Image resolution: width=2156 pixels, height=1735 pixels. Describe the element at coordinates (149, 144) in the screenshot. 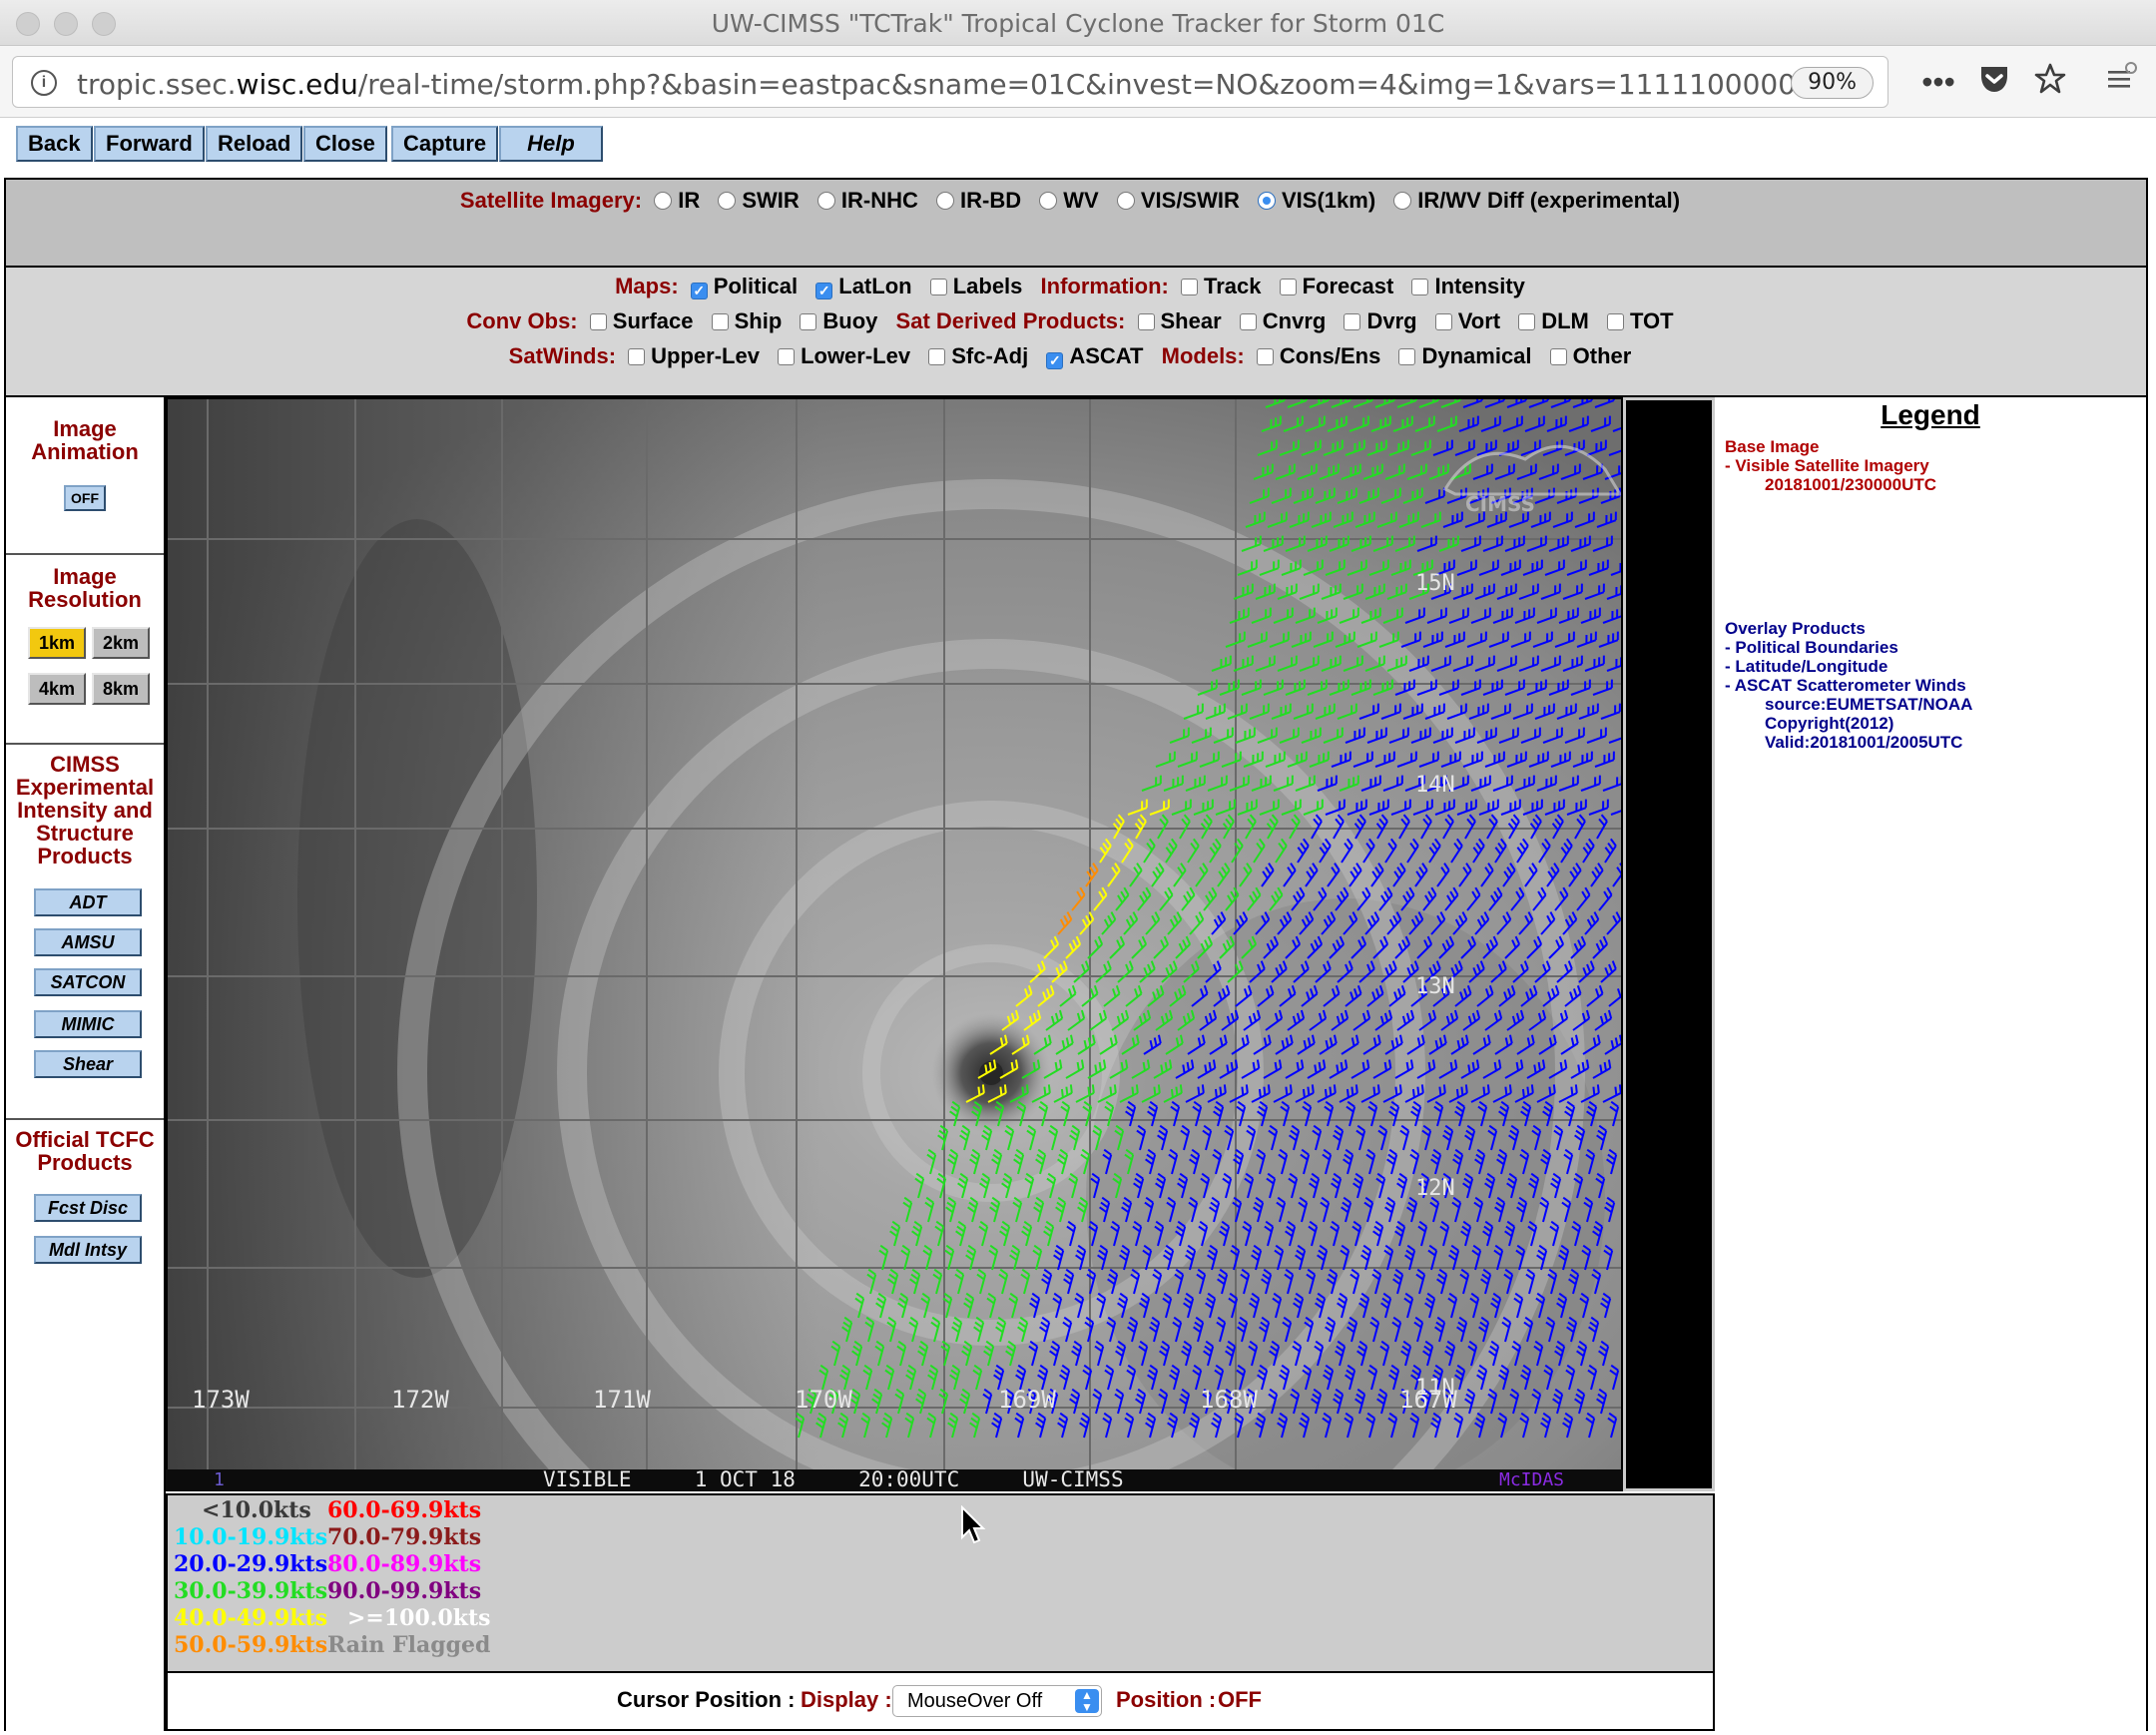

I see `forward-button: Forward` at that location.